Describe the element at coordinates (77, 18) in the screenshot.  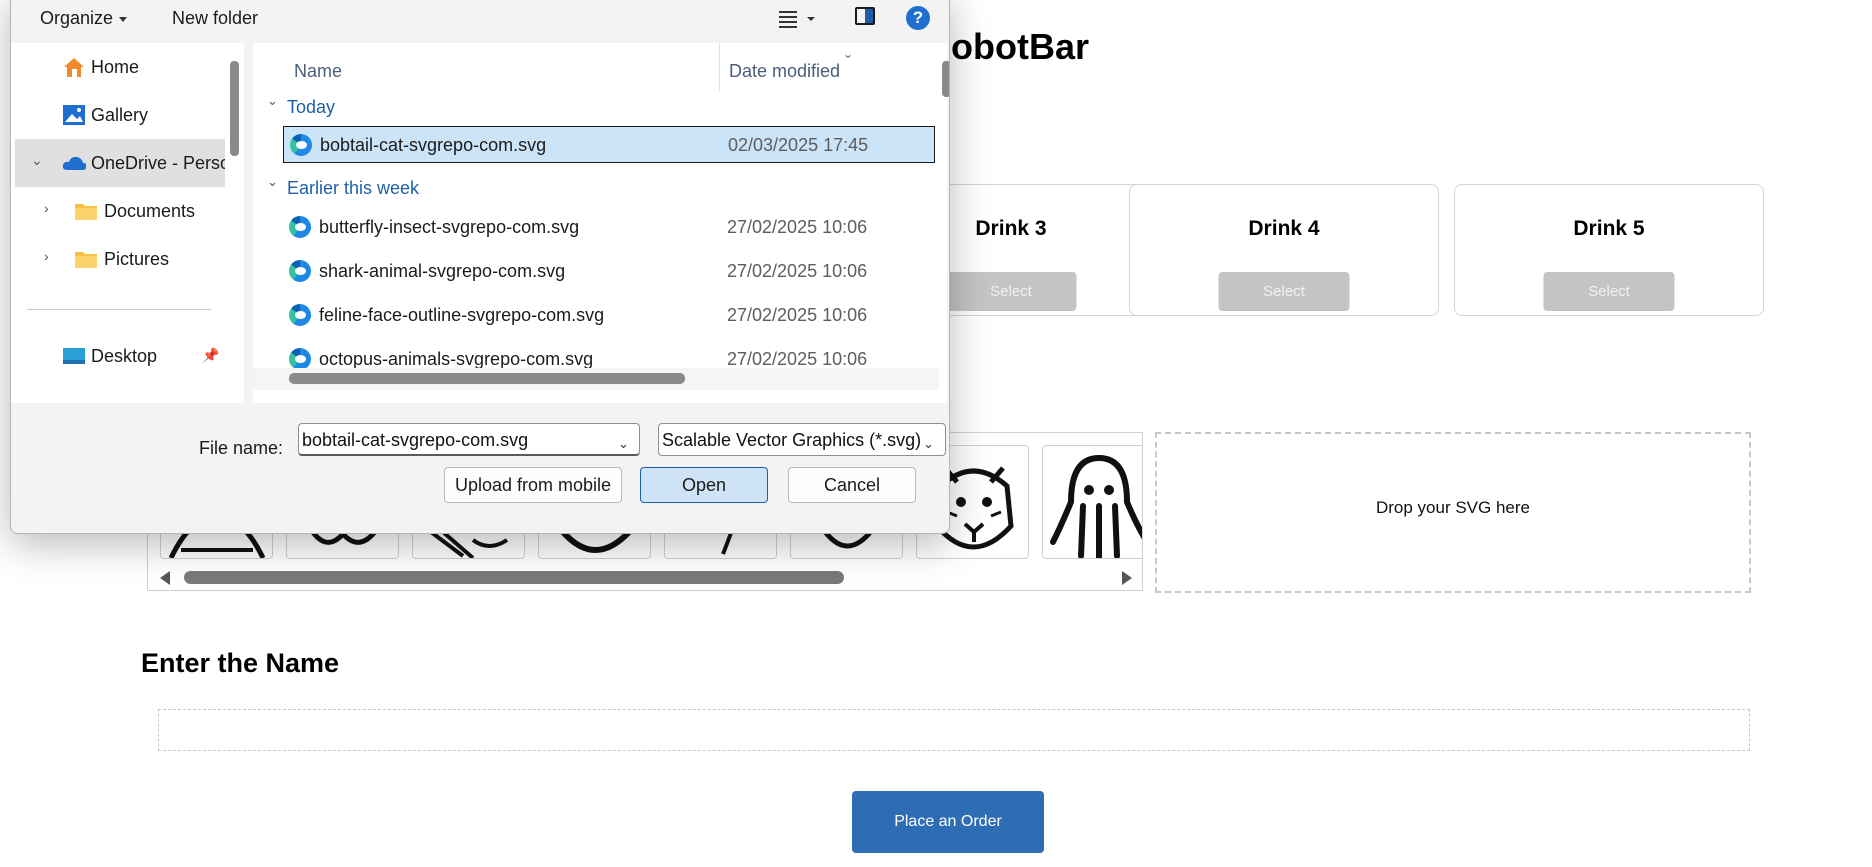
I see `organize-label: Organize` at that location.